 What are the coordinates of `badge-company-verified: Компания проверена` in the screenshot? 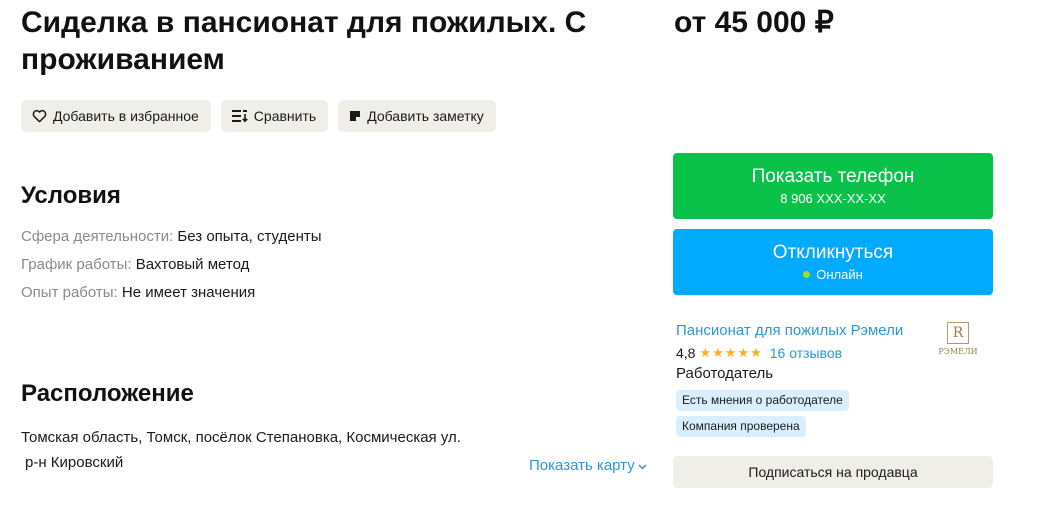 It's located at (741, 426).